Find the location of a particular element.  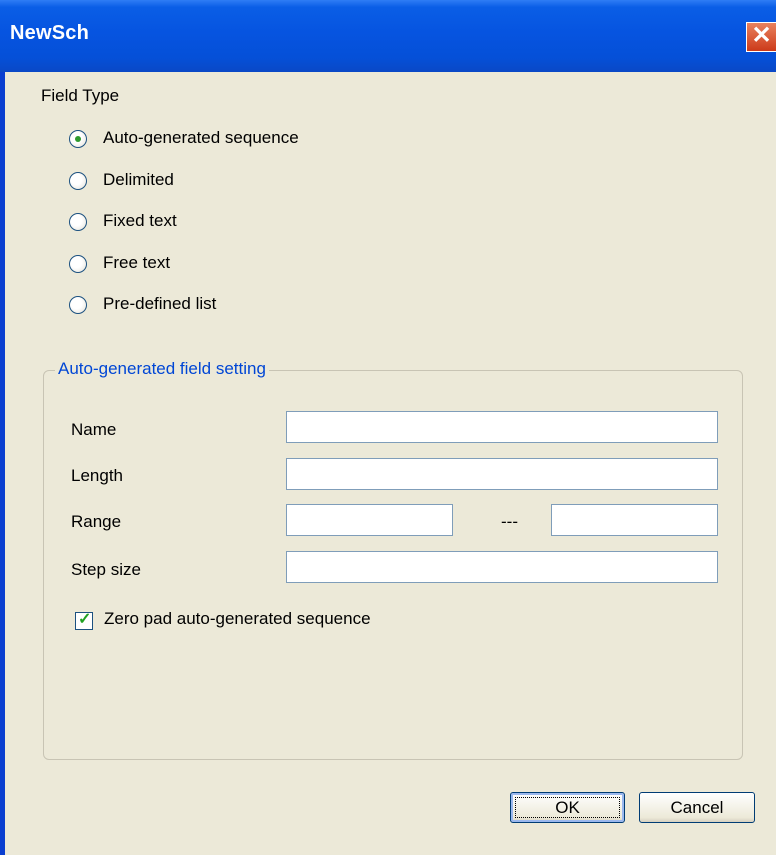

ok-button-label: OK is located at coordinates (567, 807).